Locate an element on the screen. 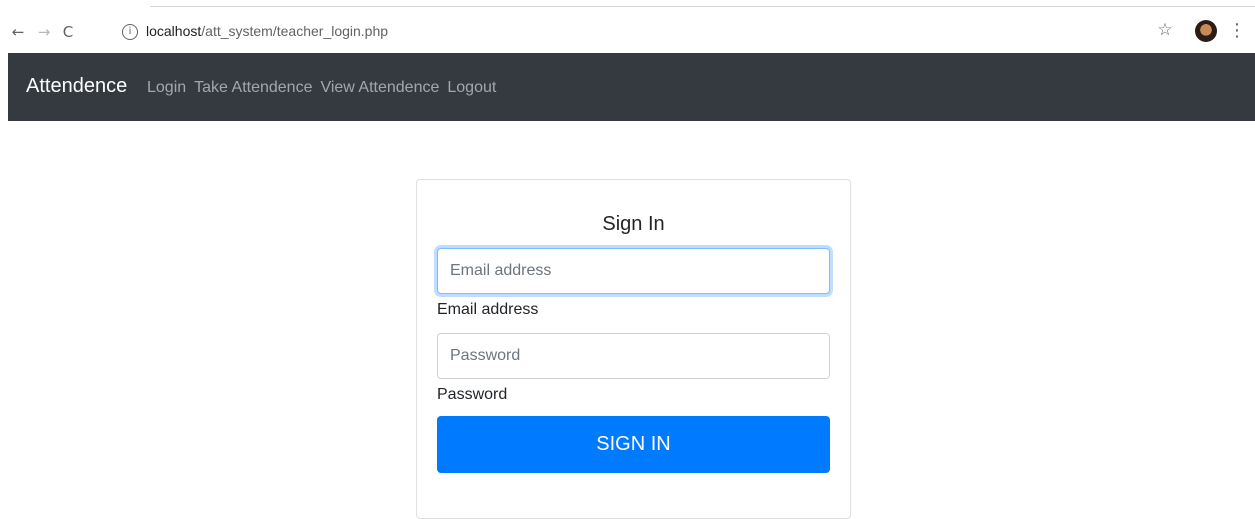 The width and height of the screenshot is (1255, 519). password-label: Password is located at coordinates (472, 394).